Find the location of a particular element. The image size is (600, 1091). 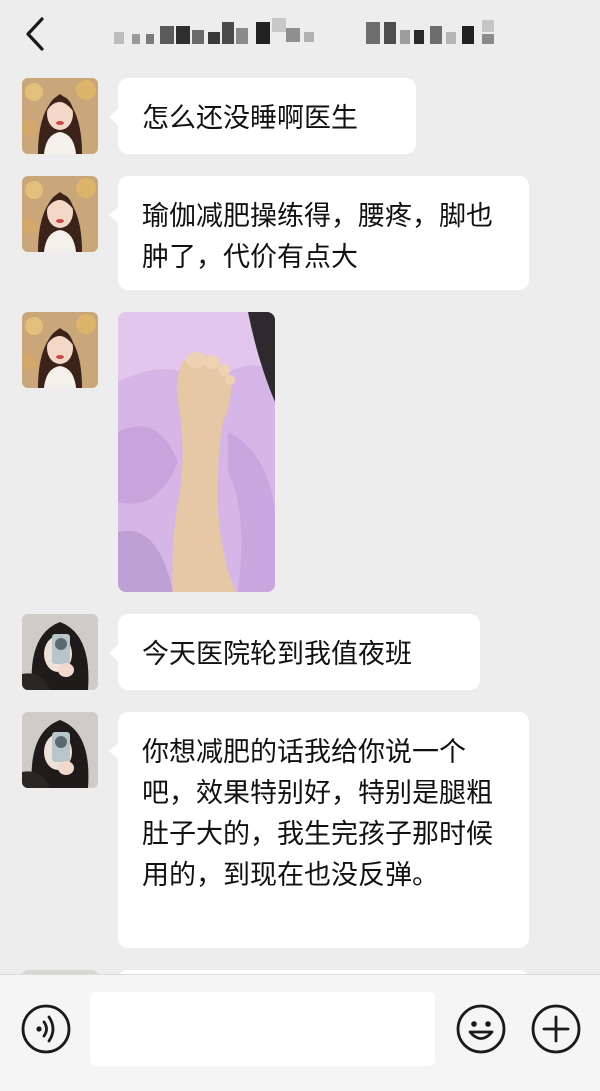

more-button is located at coordinates (556, 1029).